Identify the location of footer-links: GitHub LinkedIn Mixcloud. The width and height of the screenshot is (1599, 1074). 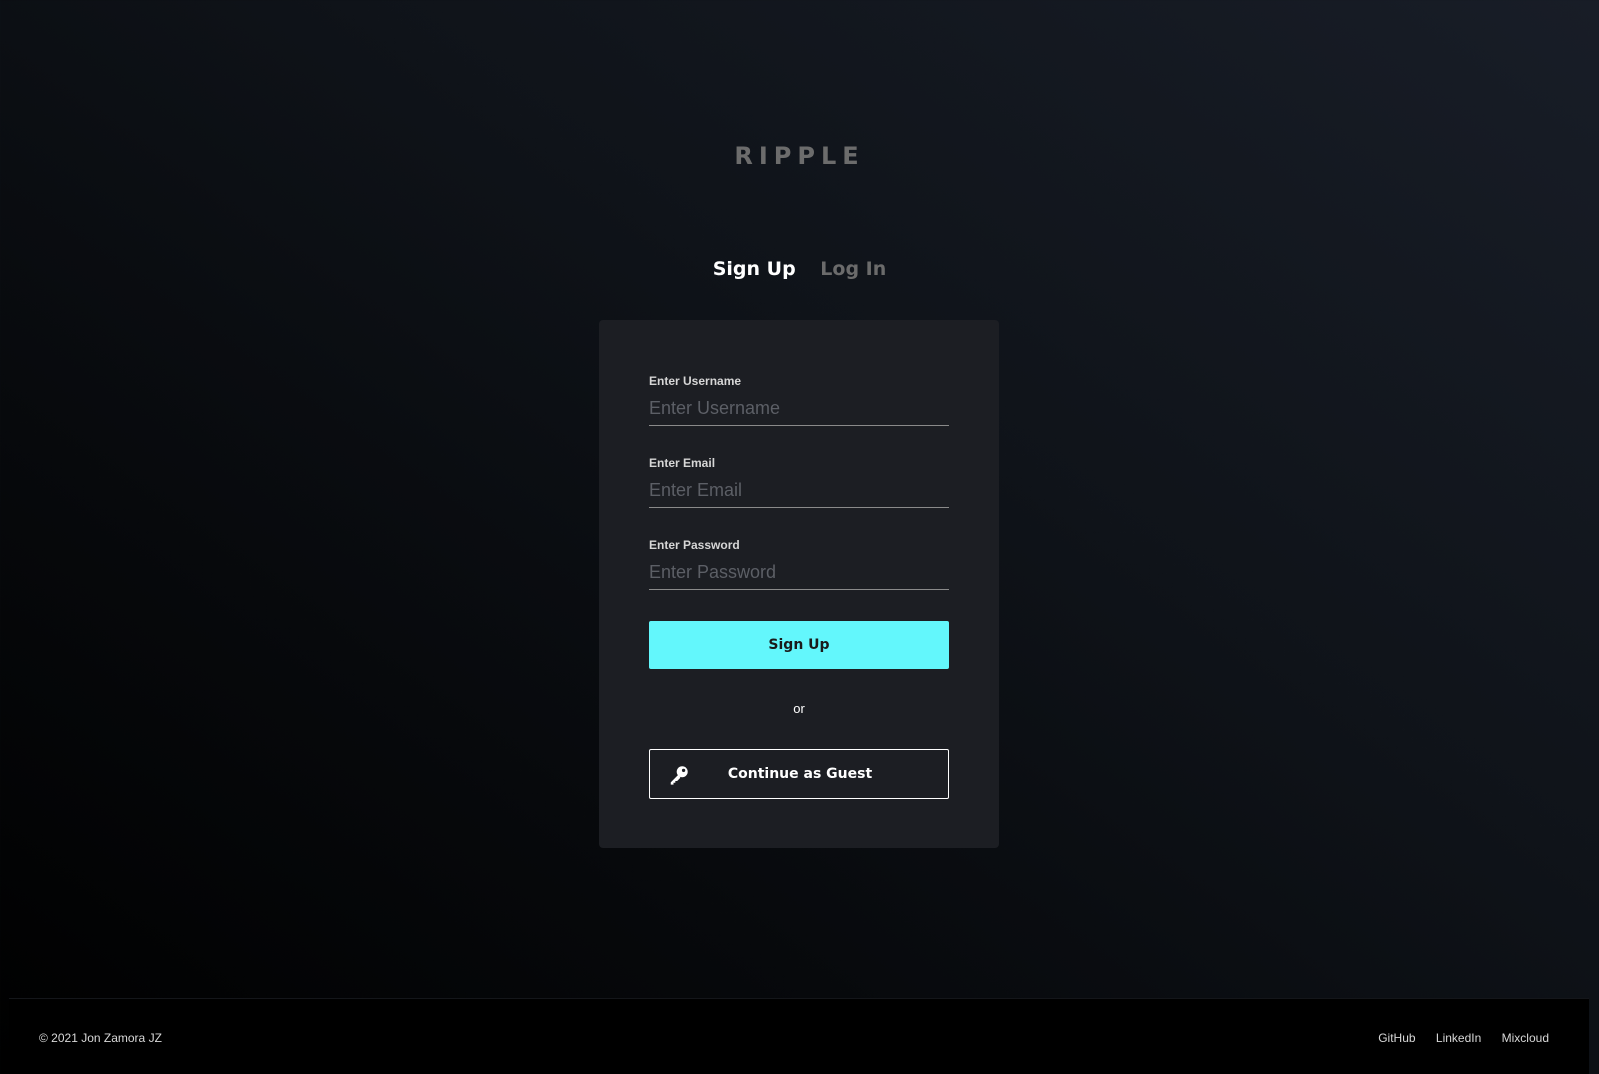
(1455, 1038).